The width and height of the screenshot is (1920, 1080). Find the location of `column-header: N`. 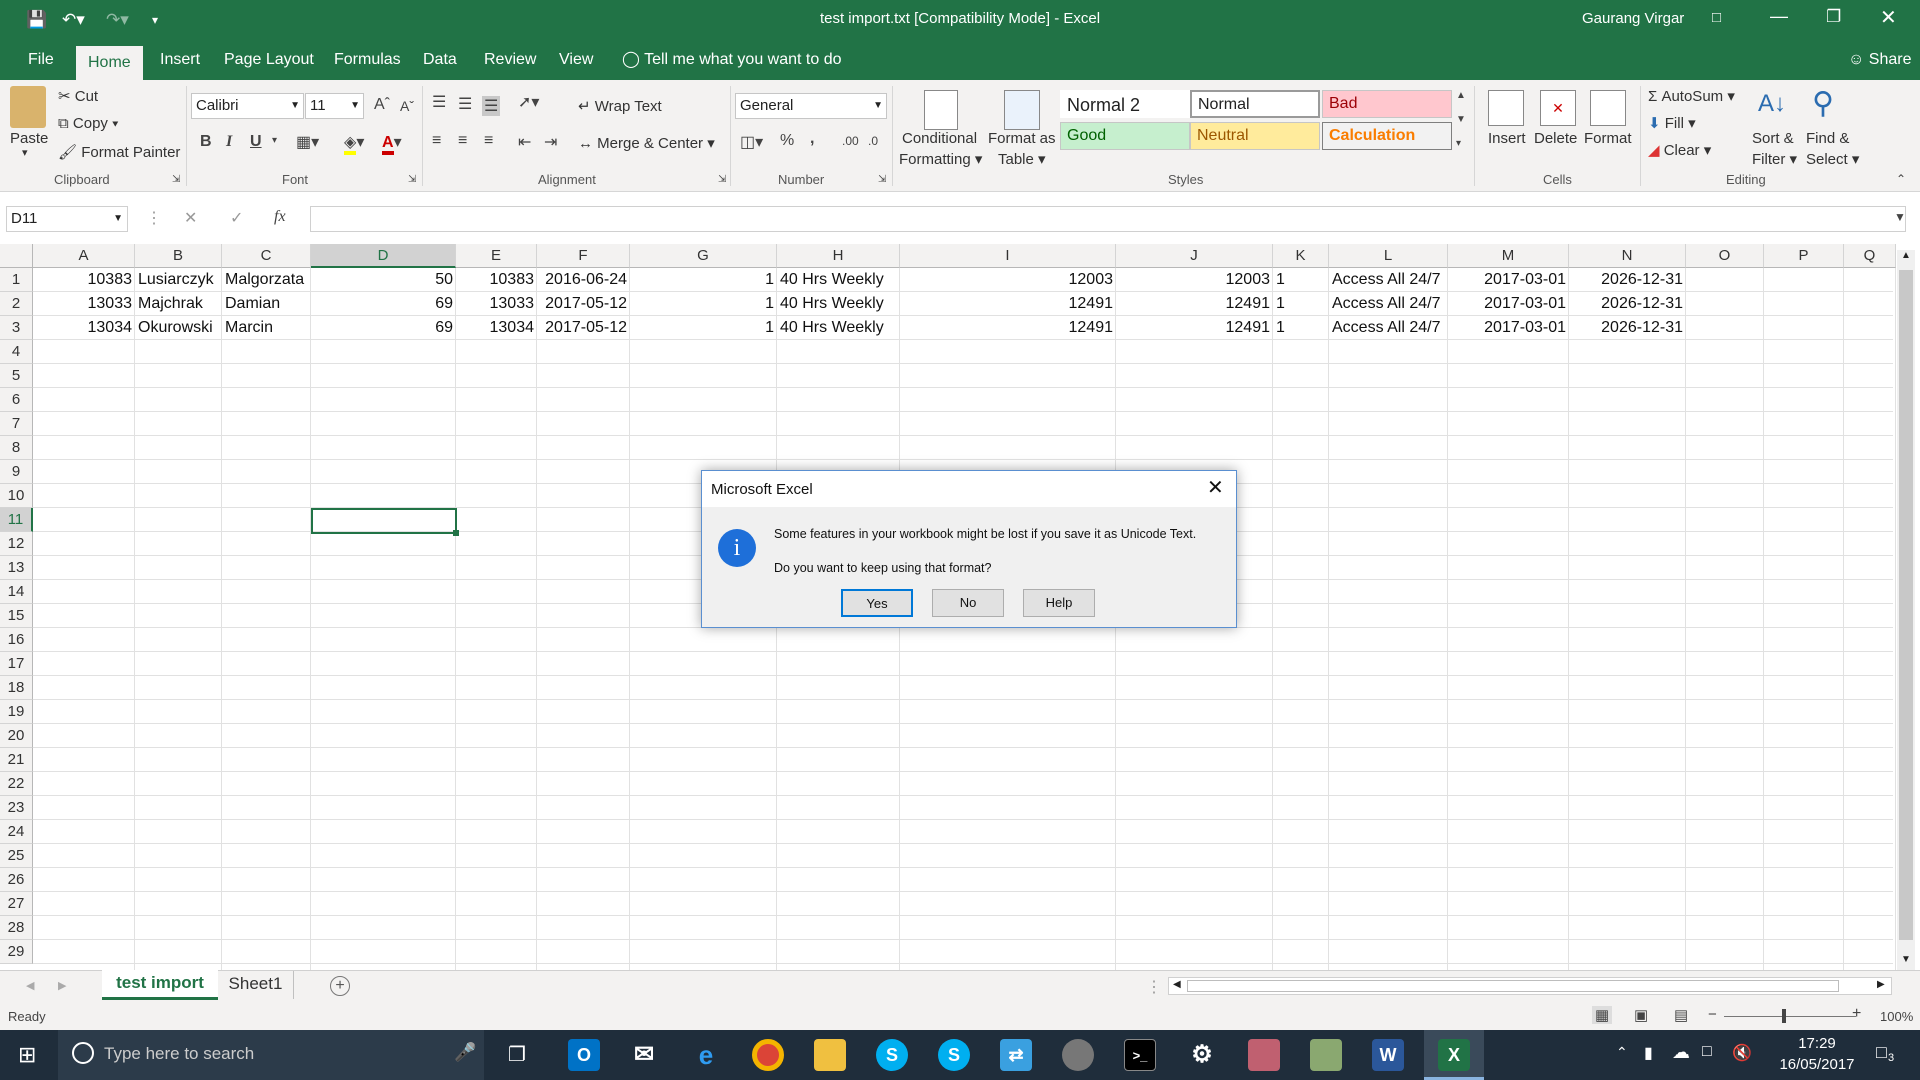

column-header: N is located at coordinates (1627, 256).